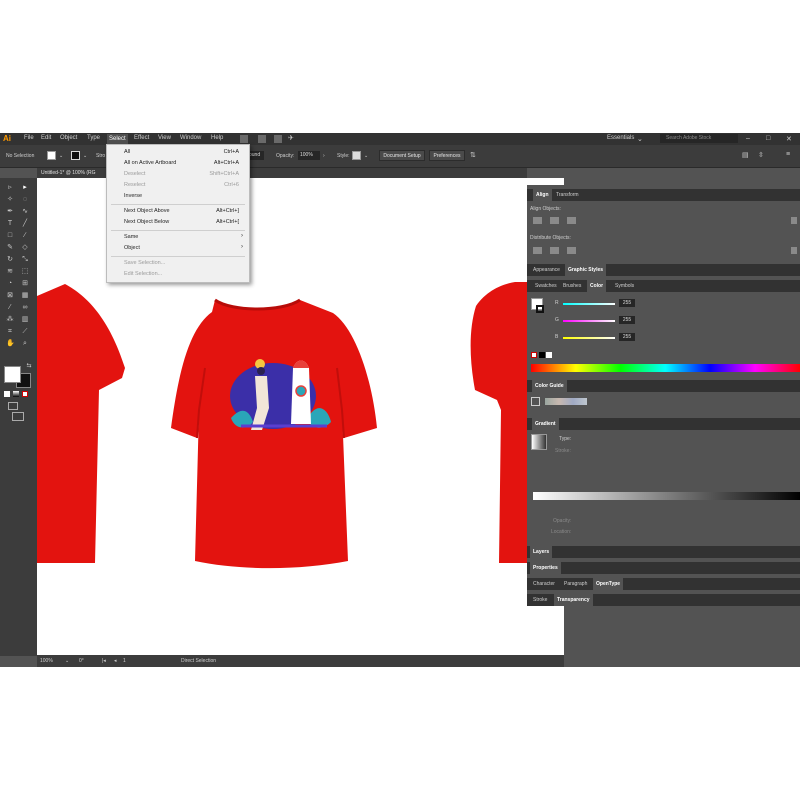 Image resolution: width=800 pixels, height=800 pixels. Describe the element at coordinates (10, 308) in the screenshot. I see `eyedropper-icon: ⁄` at that location.